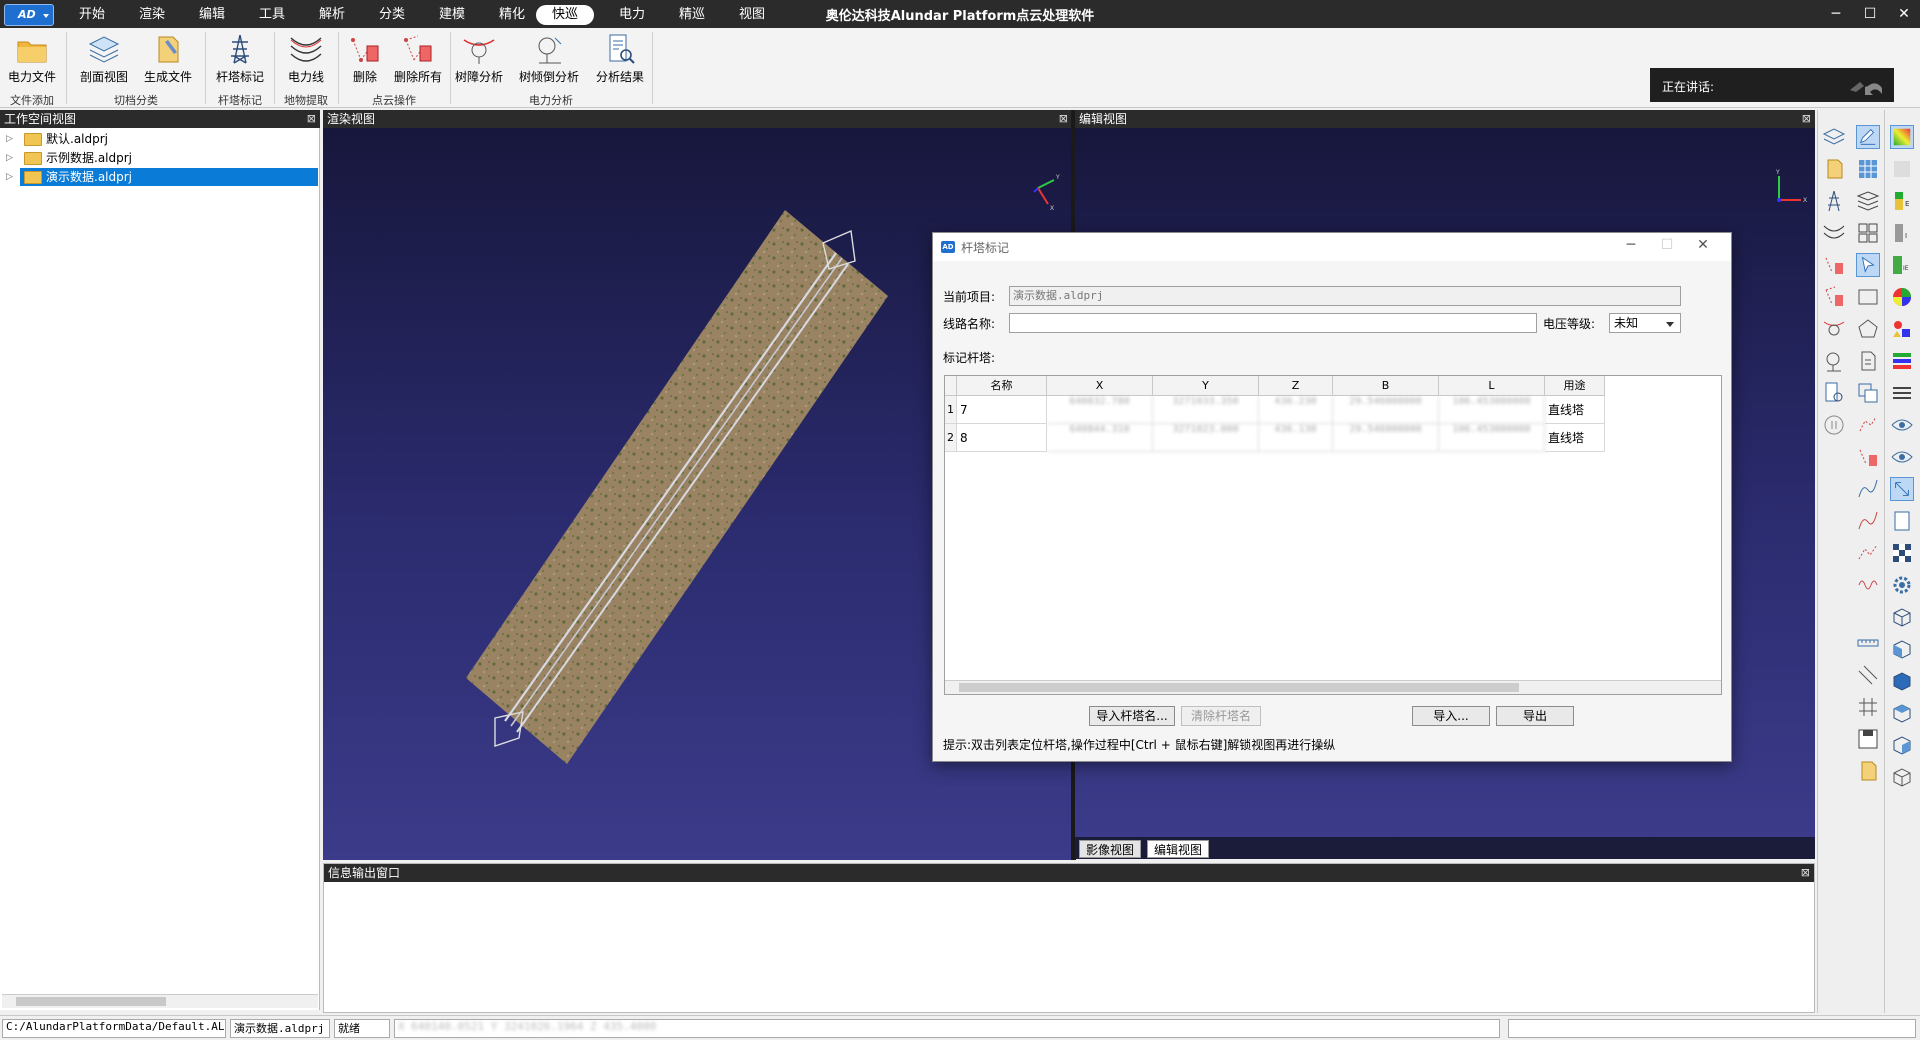  I want to click on rainbow-layers-icon, so click(1902, 361).